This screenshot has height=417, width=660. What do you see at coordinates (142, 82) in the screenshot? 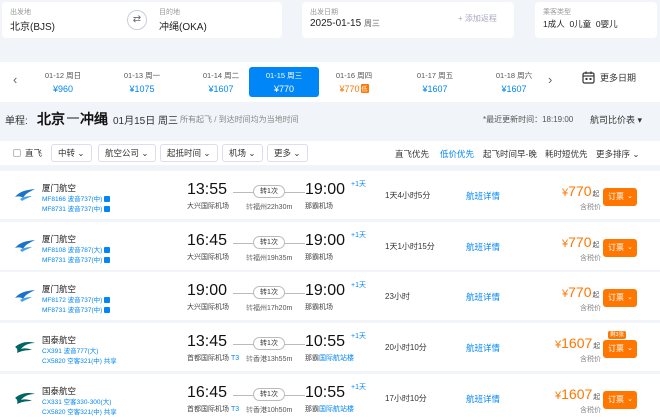
I see `date-cell: 01-13 周一 ¥1075` at bounding box center [142, 82].